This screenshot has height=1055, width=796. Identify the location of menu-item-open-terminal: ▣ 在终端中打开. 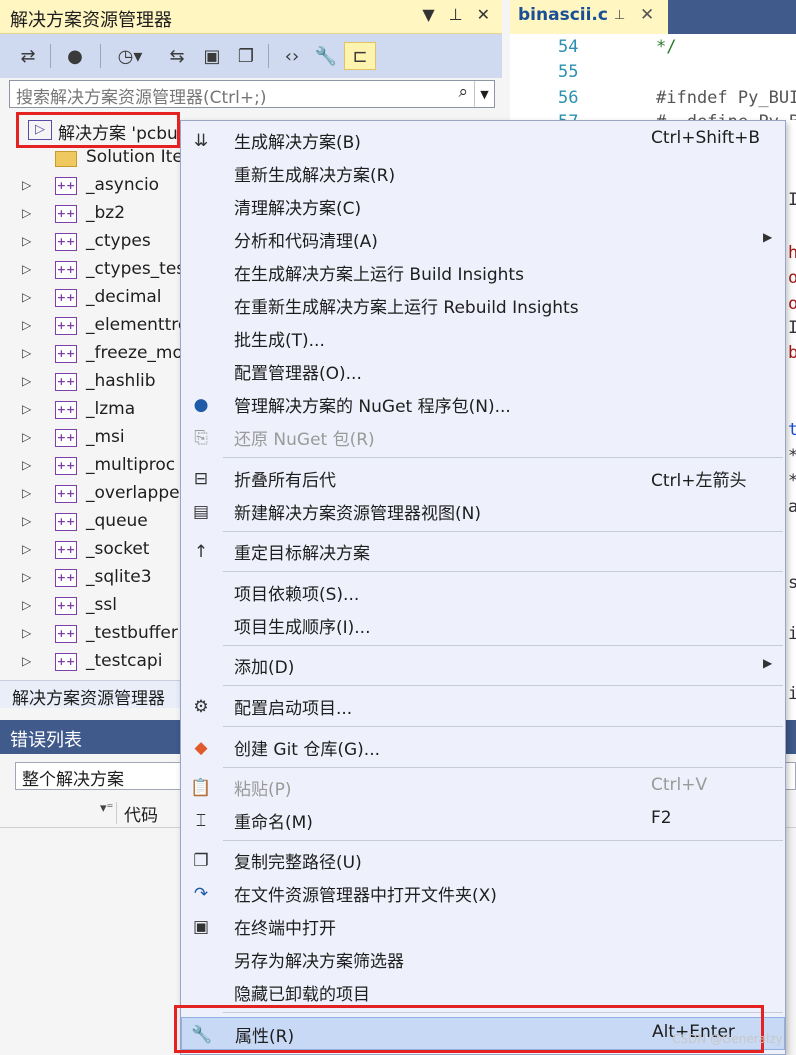
(483, 926).